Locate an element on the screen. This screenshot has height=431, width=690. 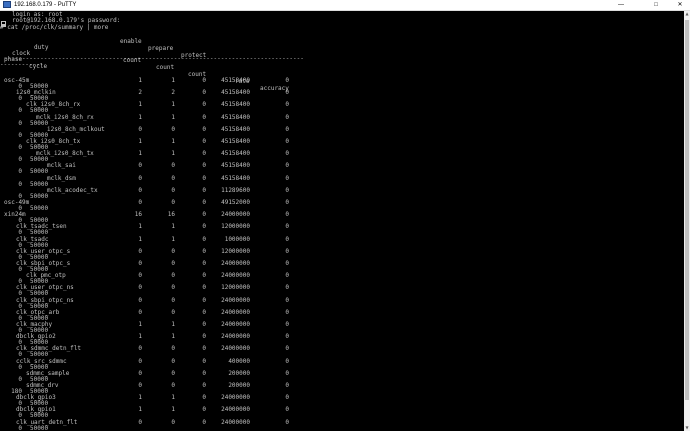
clock-name: mclk_dsm is located at coordinates (61, 178).